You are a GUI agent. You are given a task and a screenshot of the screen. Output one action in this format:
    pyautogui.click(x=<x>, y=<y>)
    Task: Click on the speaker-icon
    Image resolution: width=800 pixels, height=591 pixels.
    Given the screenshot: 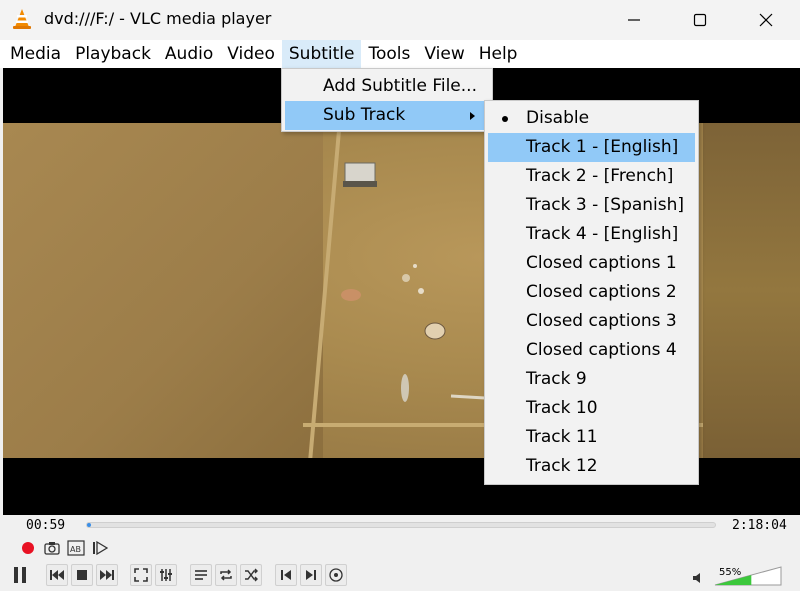 What is the action you would take?
    pyautogui.click(x=696, y=578)
    